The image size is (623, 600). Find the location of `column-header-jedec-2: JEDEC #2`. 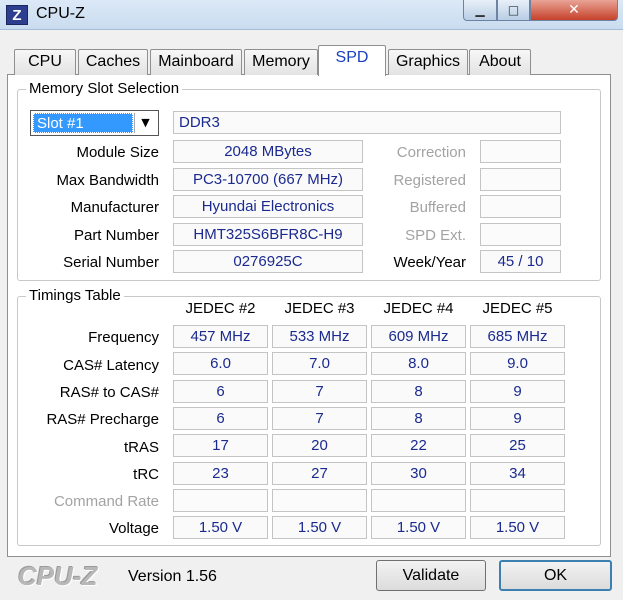

column-header-jedec-2: JEDEC #2 is located at coordinates (220, 308).